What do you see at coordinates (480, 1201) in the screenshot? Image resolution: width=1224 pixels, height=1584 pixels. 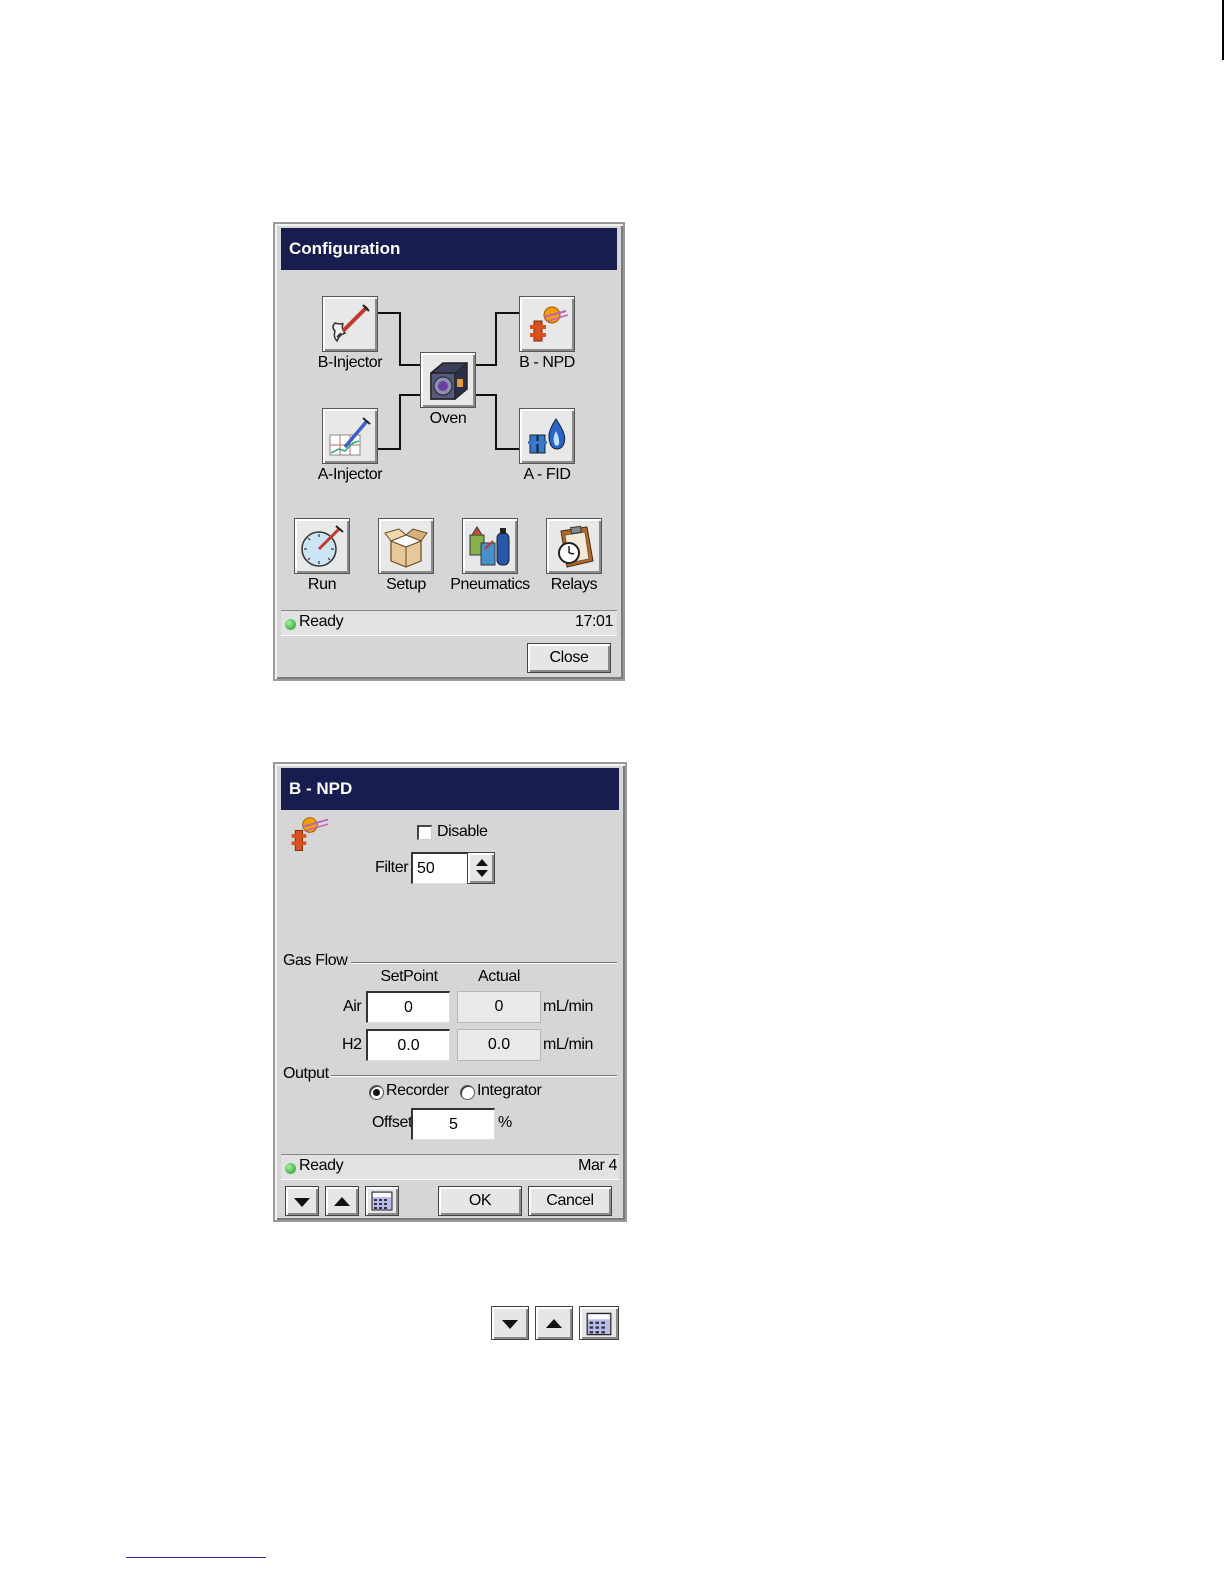 I see `ok-button: OK` at bounding box center [480, 1201].